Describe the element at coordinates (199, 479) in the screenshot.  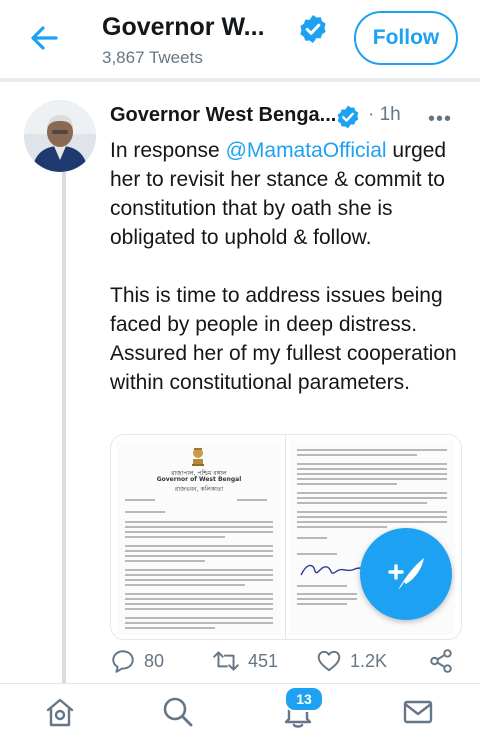
I see `letterhead-line-2: Governor of West Bengal` at that location.